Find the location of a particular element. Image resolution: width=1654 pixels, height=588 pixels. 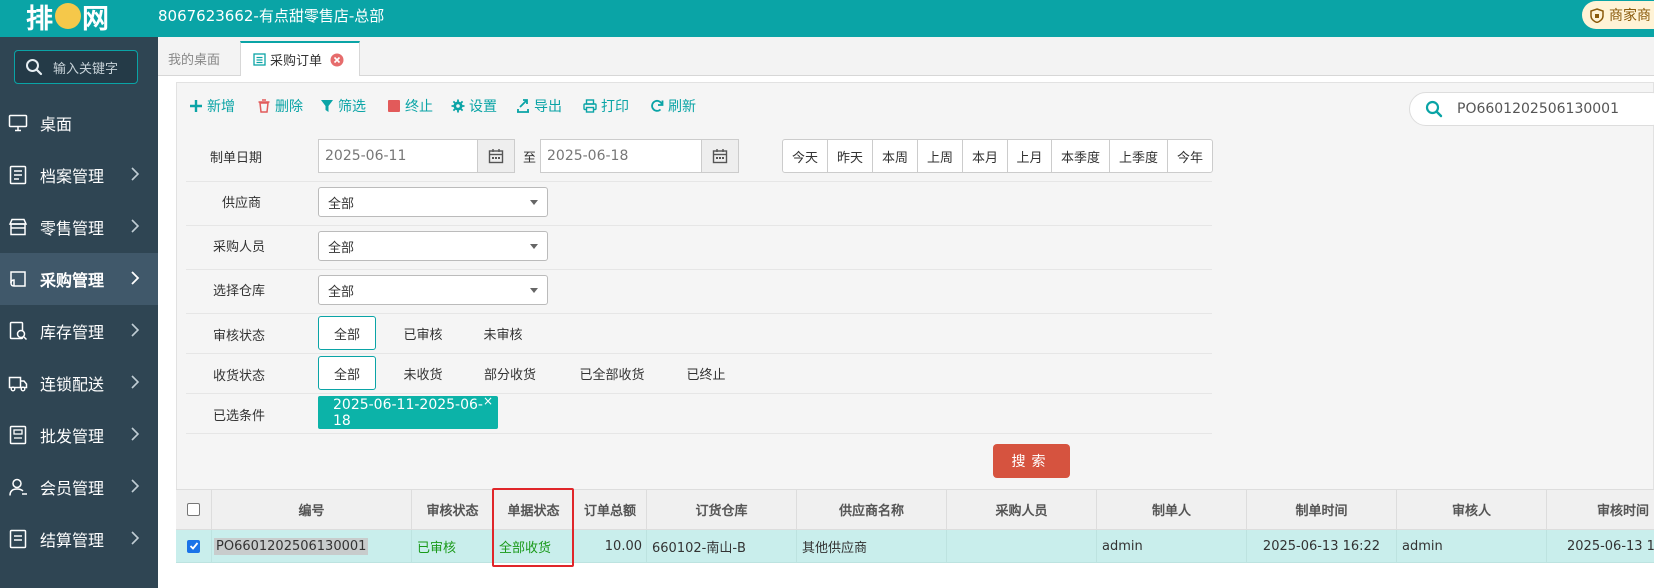

quick-range-this-week: 本周 is located at coordinates (894, 156).